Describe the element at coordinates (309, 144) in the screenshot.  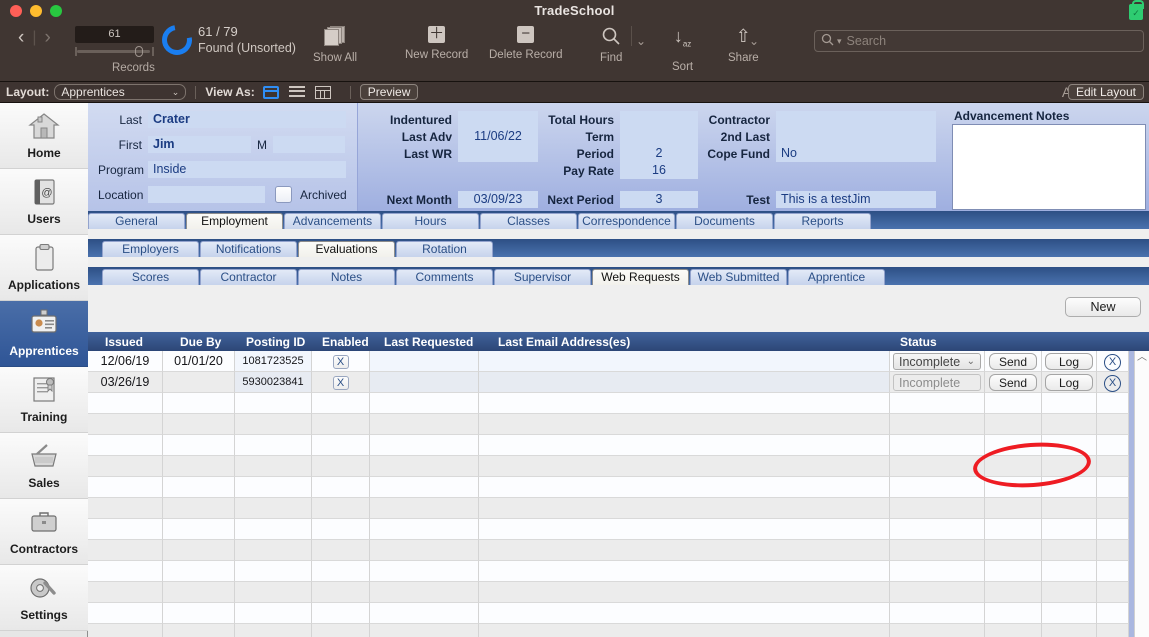
I see `middle-value` at that location.